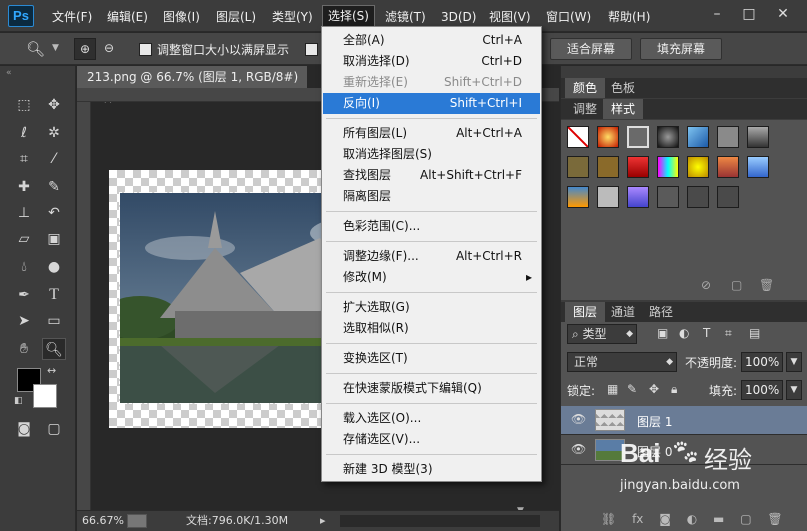 The image size is (807, 531). What do you see at coordinates (431, 328) in the screenshot?
I see `menu-item-similar: 选取相似(R)` at bounding box center [431, 328].